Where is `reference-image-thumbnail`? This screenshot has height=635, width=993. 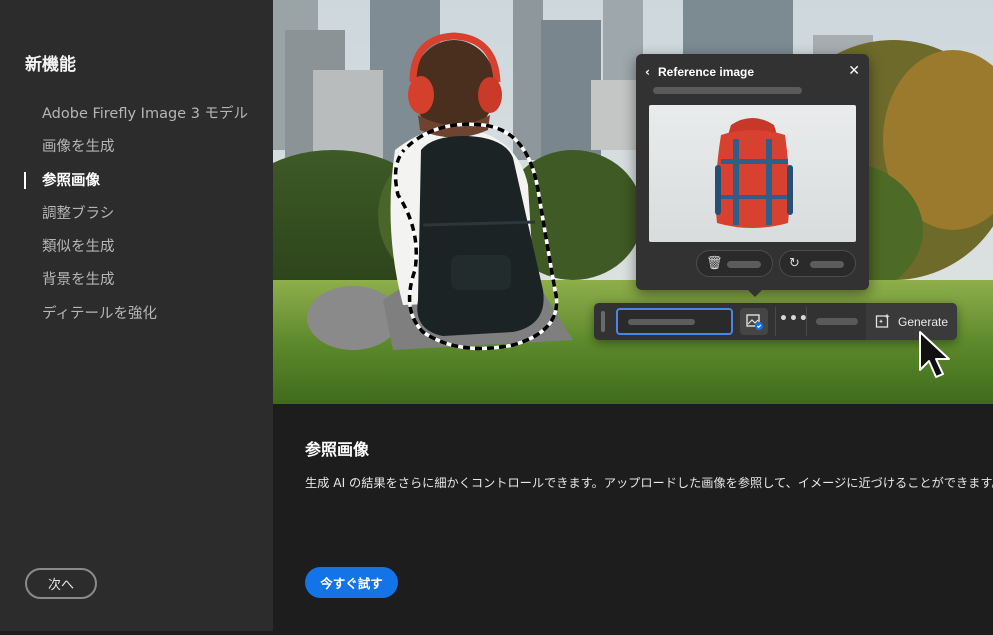
reference-image-thumbnail is located at coordinates (752, 173).